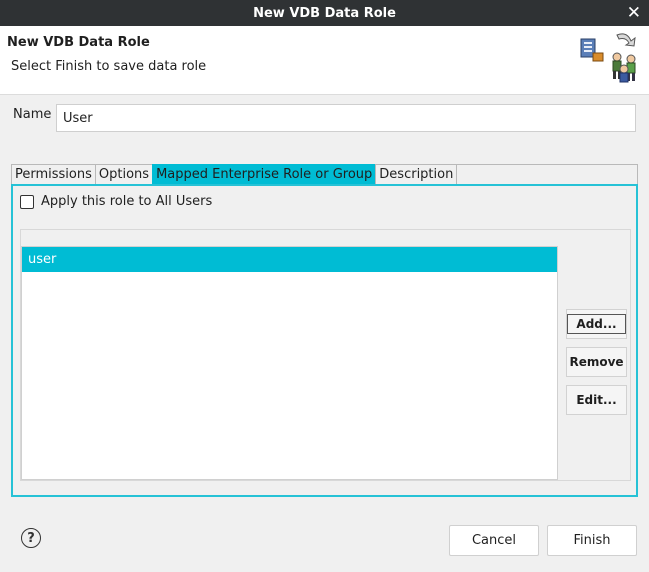 This screenshot has width=649, height=572. I want to click on checkbox-box, so click(27, 201).